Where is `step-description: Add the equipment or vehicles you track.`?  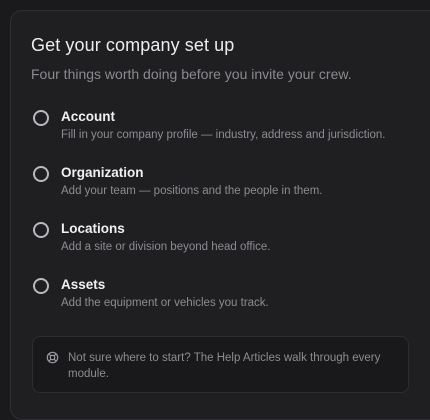 step-description: Add the equipment or vehicles you track. is located at coordinates (165, 303).